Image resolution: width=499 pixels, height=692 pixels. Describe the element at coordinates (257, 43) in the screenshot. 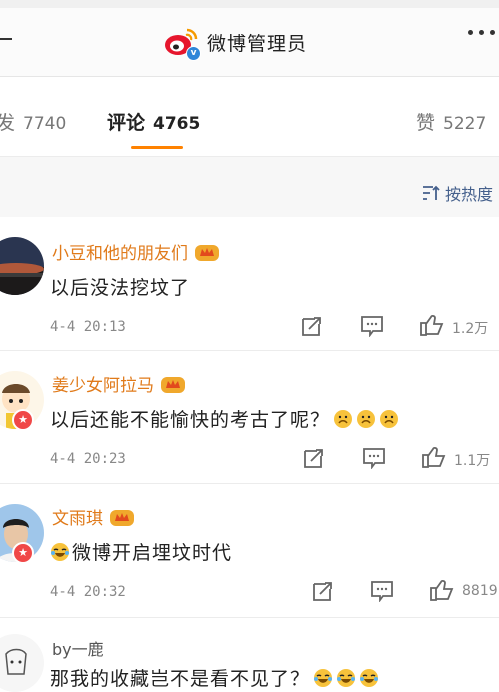

I see `page-title: 微博管理员` at that location.